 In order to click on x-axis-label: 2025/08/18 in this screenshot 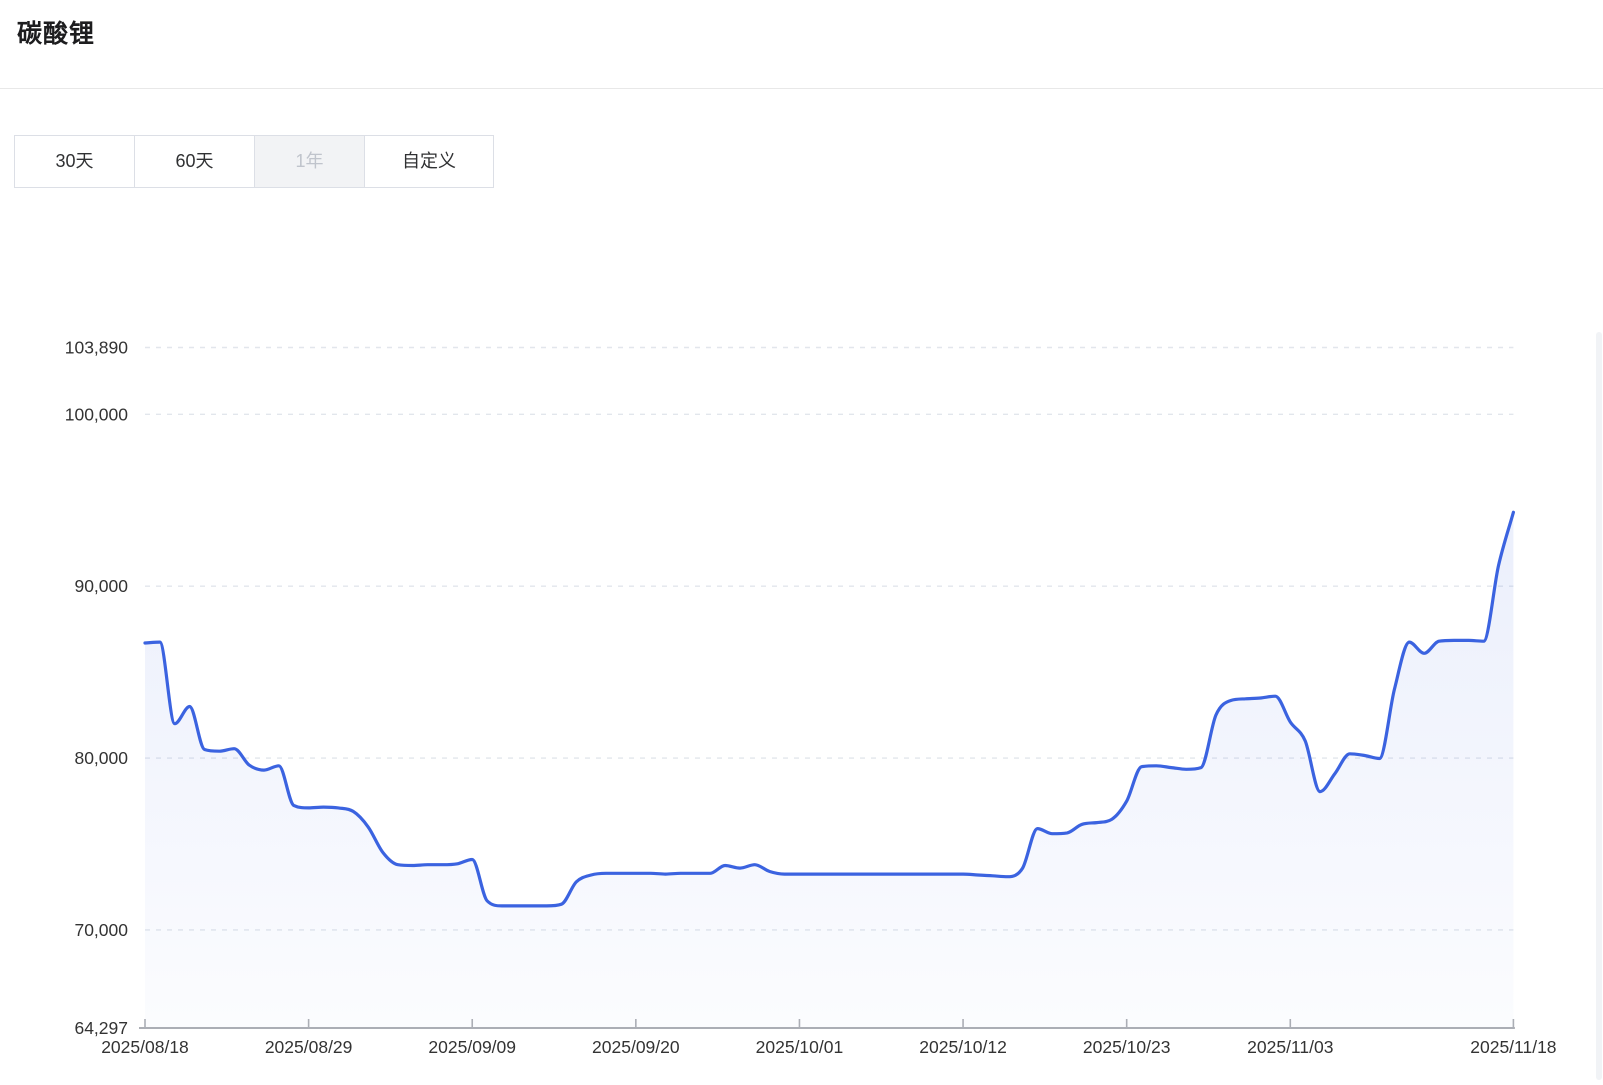, I will do `click(145, 1047)`.